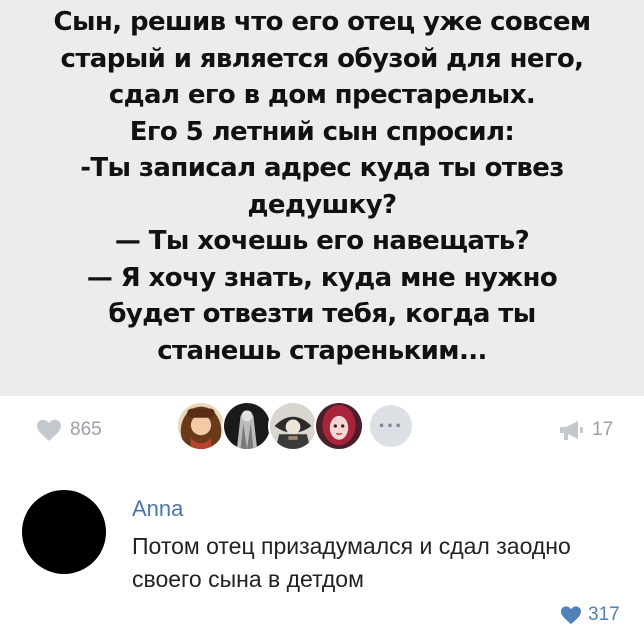 The width and height of the screenshot is (644, 637). What do you see at coordinates (322, 277) in the screenshot?
I see `post-text-line: — Я хочу знать, куда мне нужно` at bounding box center [322, 277].